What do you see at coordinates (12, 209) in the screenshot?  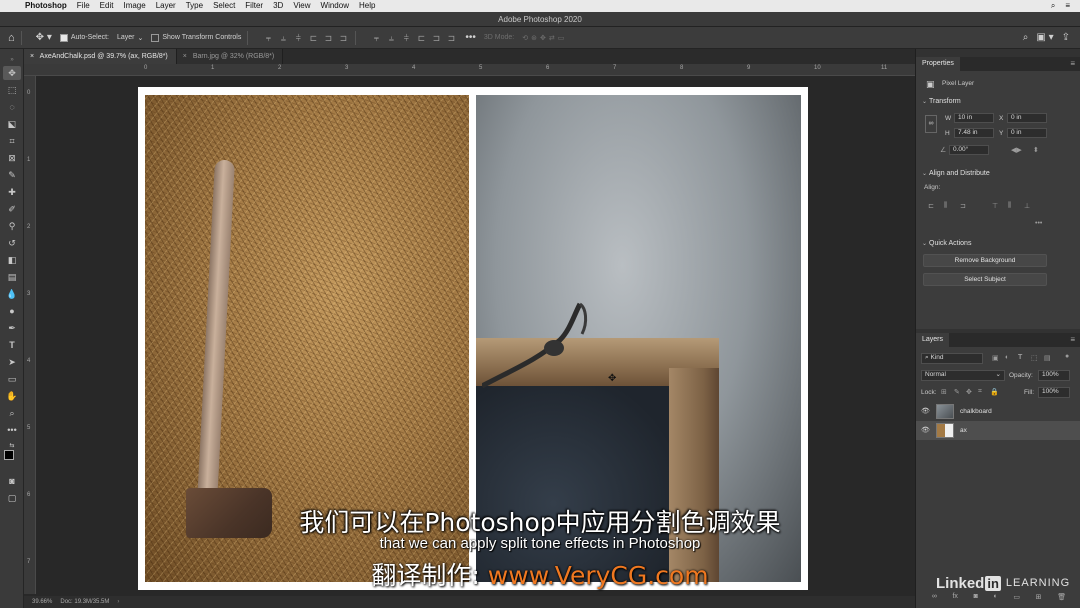 I see `brush-tool-icon: ✐` at bounding box center [12, 209].